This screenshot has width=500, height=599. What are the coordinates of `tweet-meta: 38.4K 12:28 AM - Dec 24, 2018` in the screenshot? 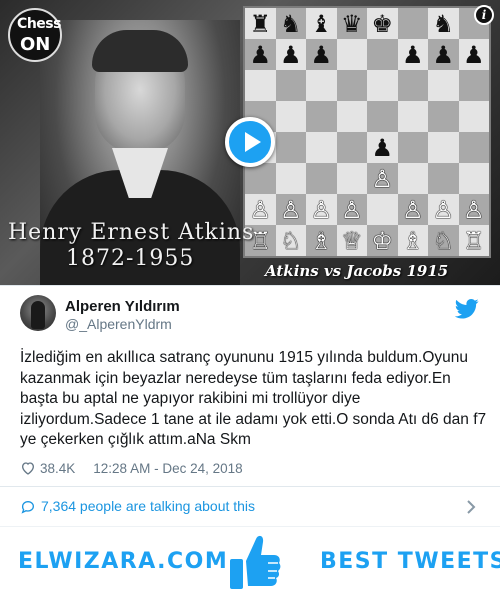 It's located at (131, 468).